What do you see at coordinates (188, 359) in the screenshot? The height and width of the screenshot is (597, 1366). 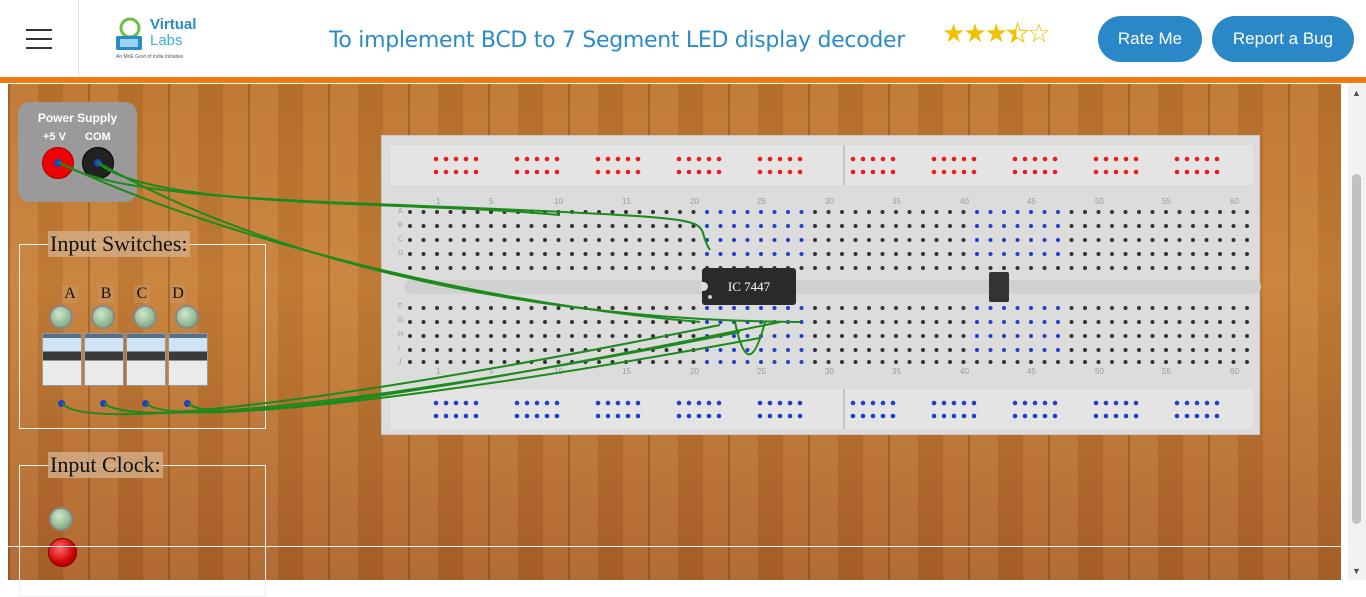 I see `toggle-switch-d` at bounding box center [188, 359].